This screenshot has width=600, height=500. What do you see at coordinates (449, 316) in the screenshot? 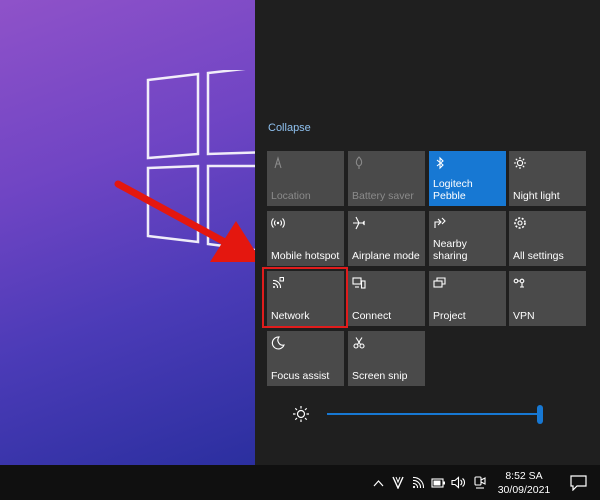
I see `tile-label: Project` at bounding box center [449, 316].